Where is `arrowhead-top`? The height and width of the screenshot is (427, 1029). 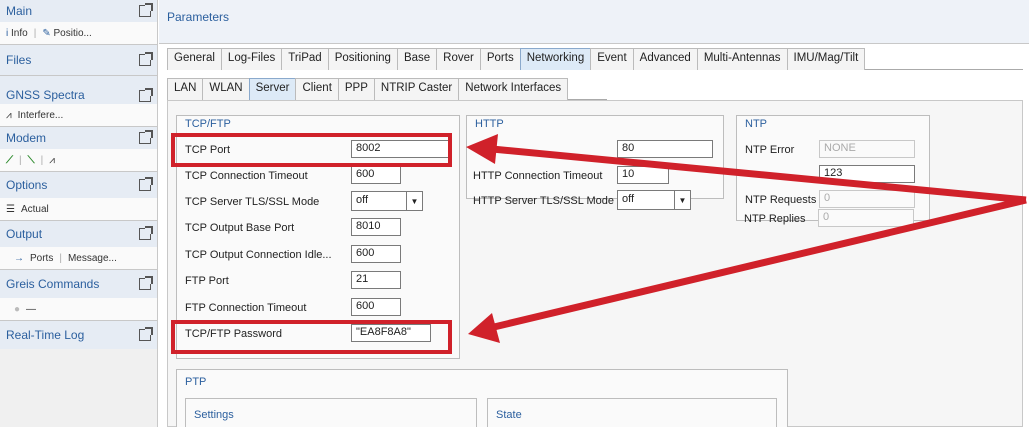 arrowhead-top is located at coordinates (482, 149).